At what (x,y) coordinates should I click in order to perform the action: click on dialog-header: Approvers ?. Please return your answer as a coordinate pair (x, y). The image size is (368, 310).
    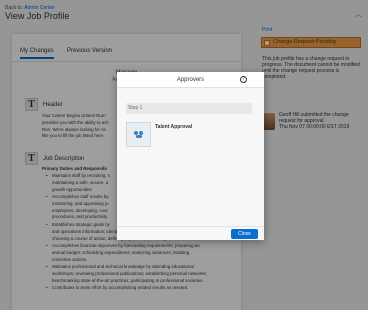
    Looking at the image, I should click on (190, 80).